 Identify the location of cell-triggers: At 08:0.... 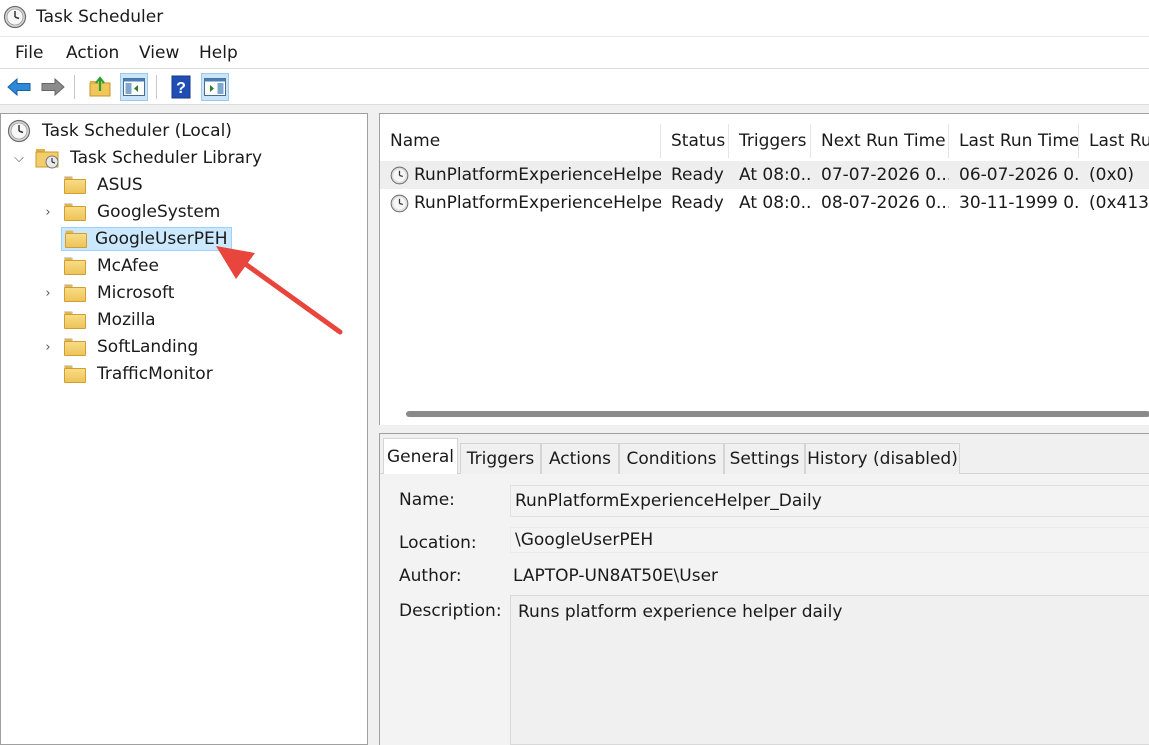
(775, 203).